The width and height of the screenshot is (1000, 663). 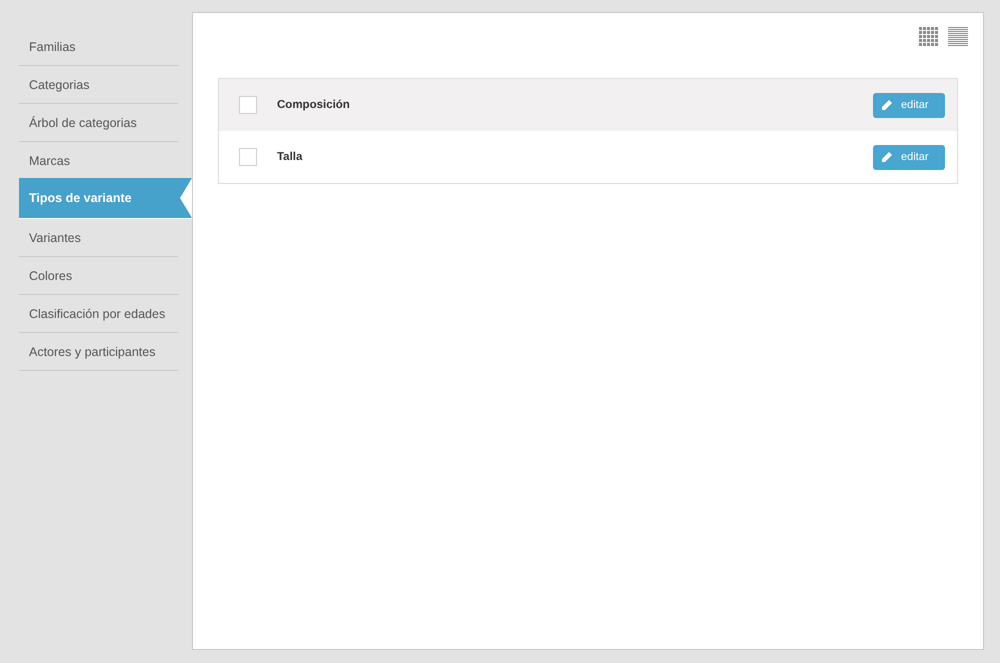 I want to click on list-row: Composición editar, so click(x=588, y=105).